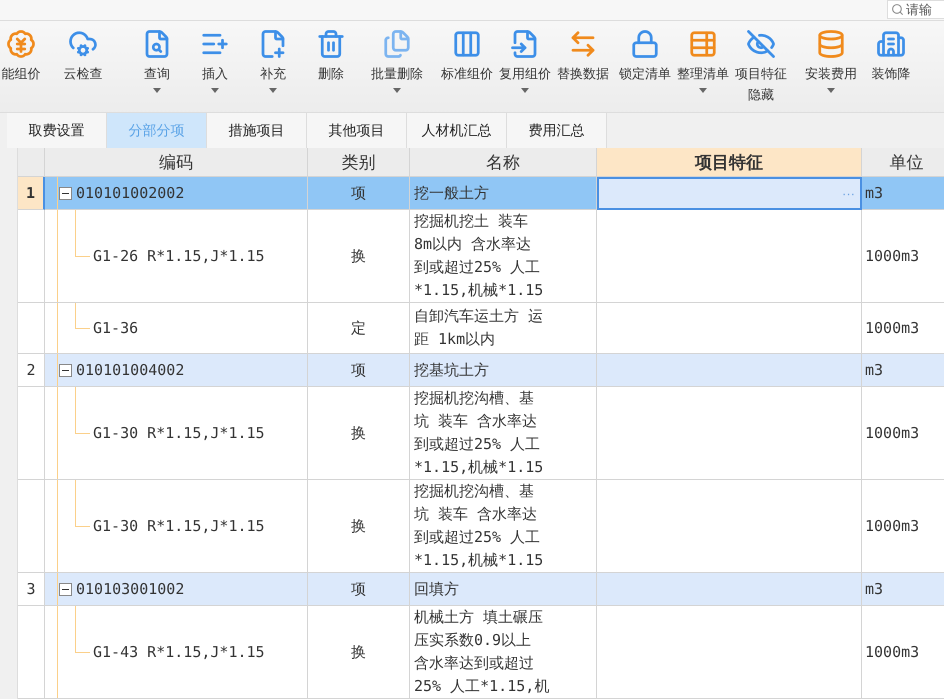 The width and height of the screenshot is (944, 699). Describe the element at coordinates (176, 162) in the screenshot. I see `column-header: 编码` at that location.